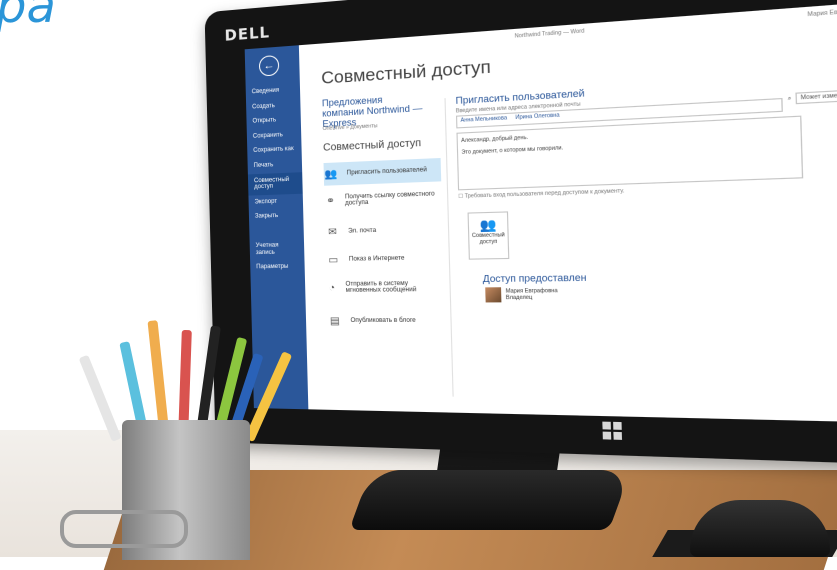 The height and width of the screenshot is (570, 837). What do you see at coordinates (269, 65) in the screenshot?
I see `back-arrow-icon: ←` at bounding box center [269, 65].